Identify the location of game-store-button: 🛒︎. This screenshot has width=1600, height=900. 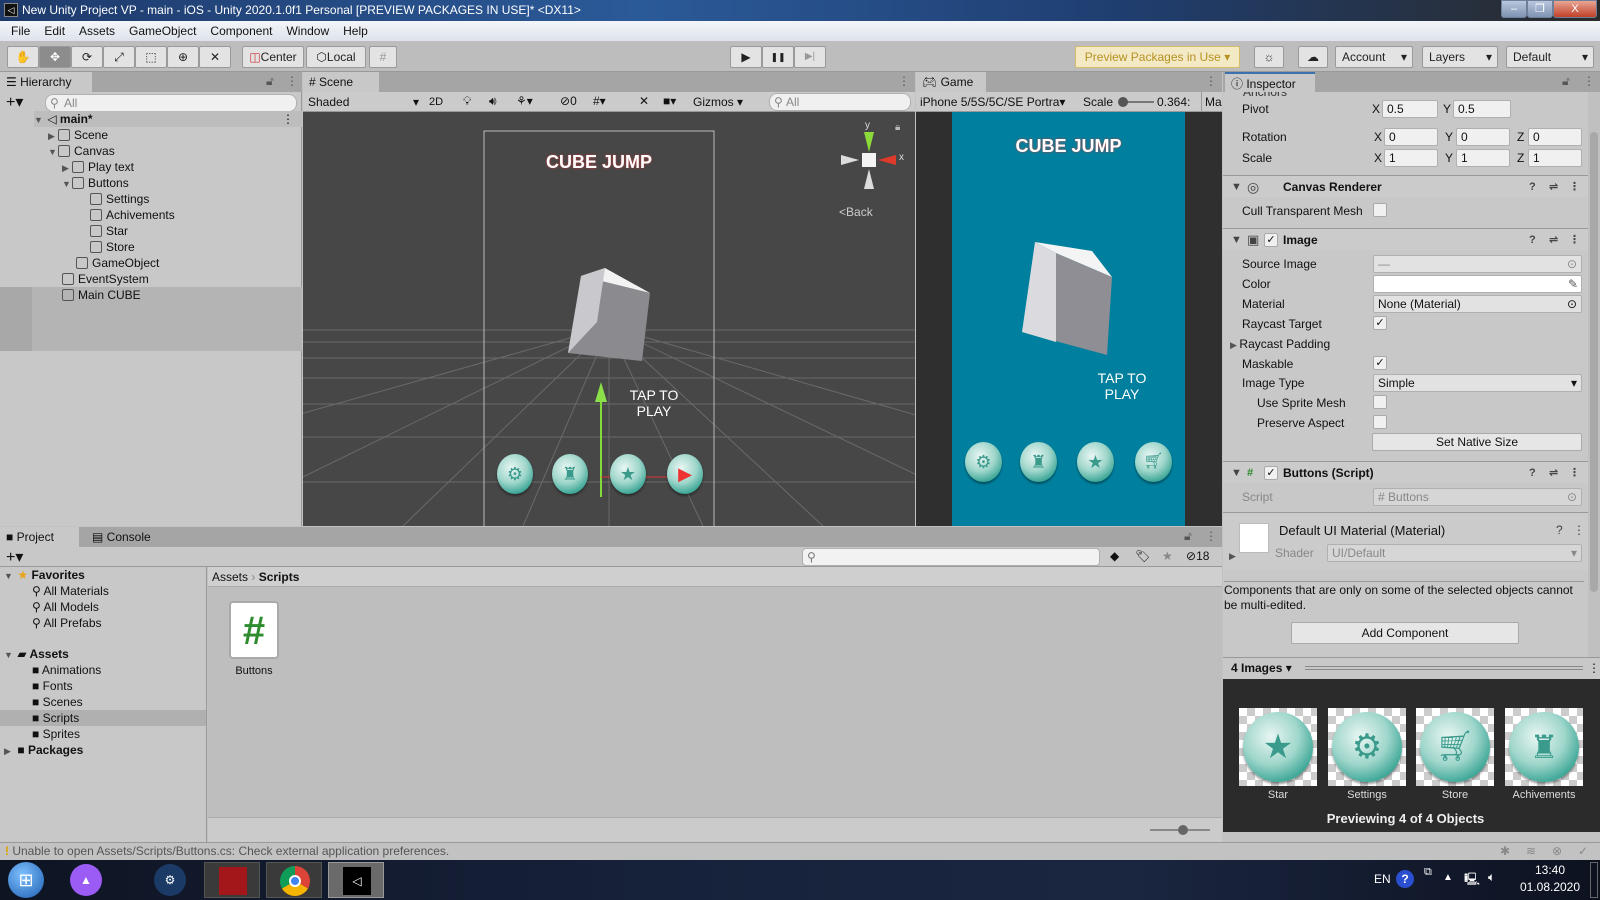
(1153, 462).